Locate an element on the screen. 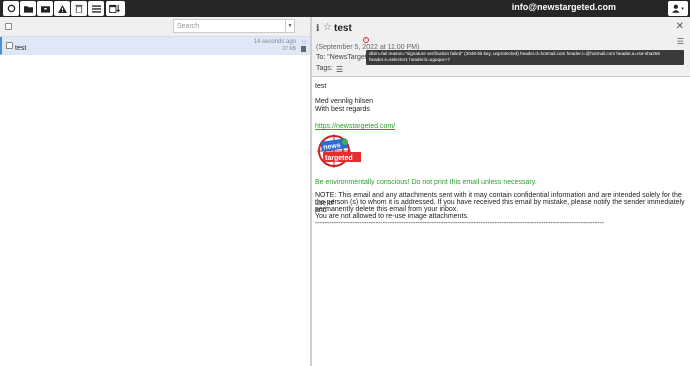  svg-text: targeted is located at coordinates (339, 158).